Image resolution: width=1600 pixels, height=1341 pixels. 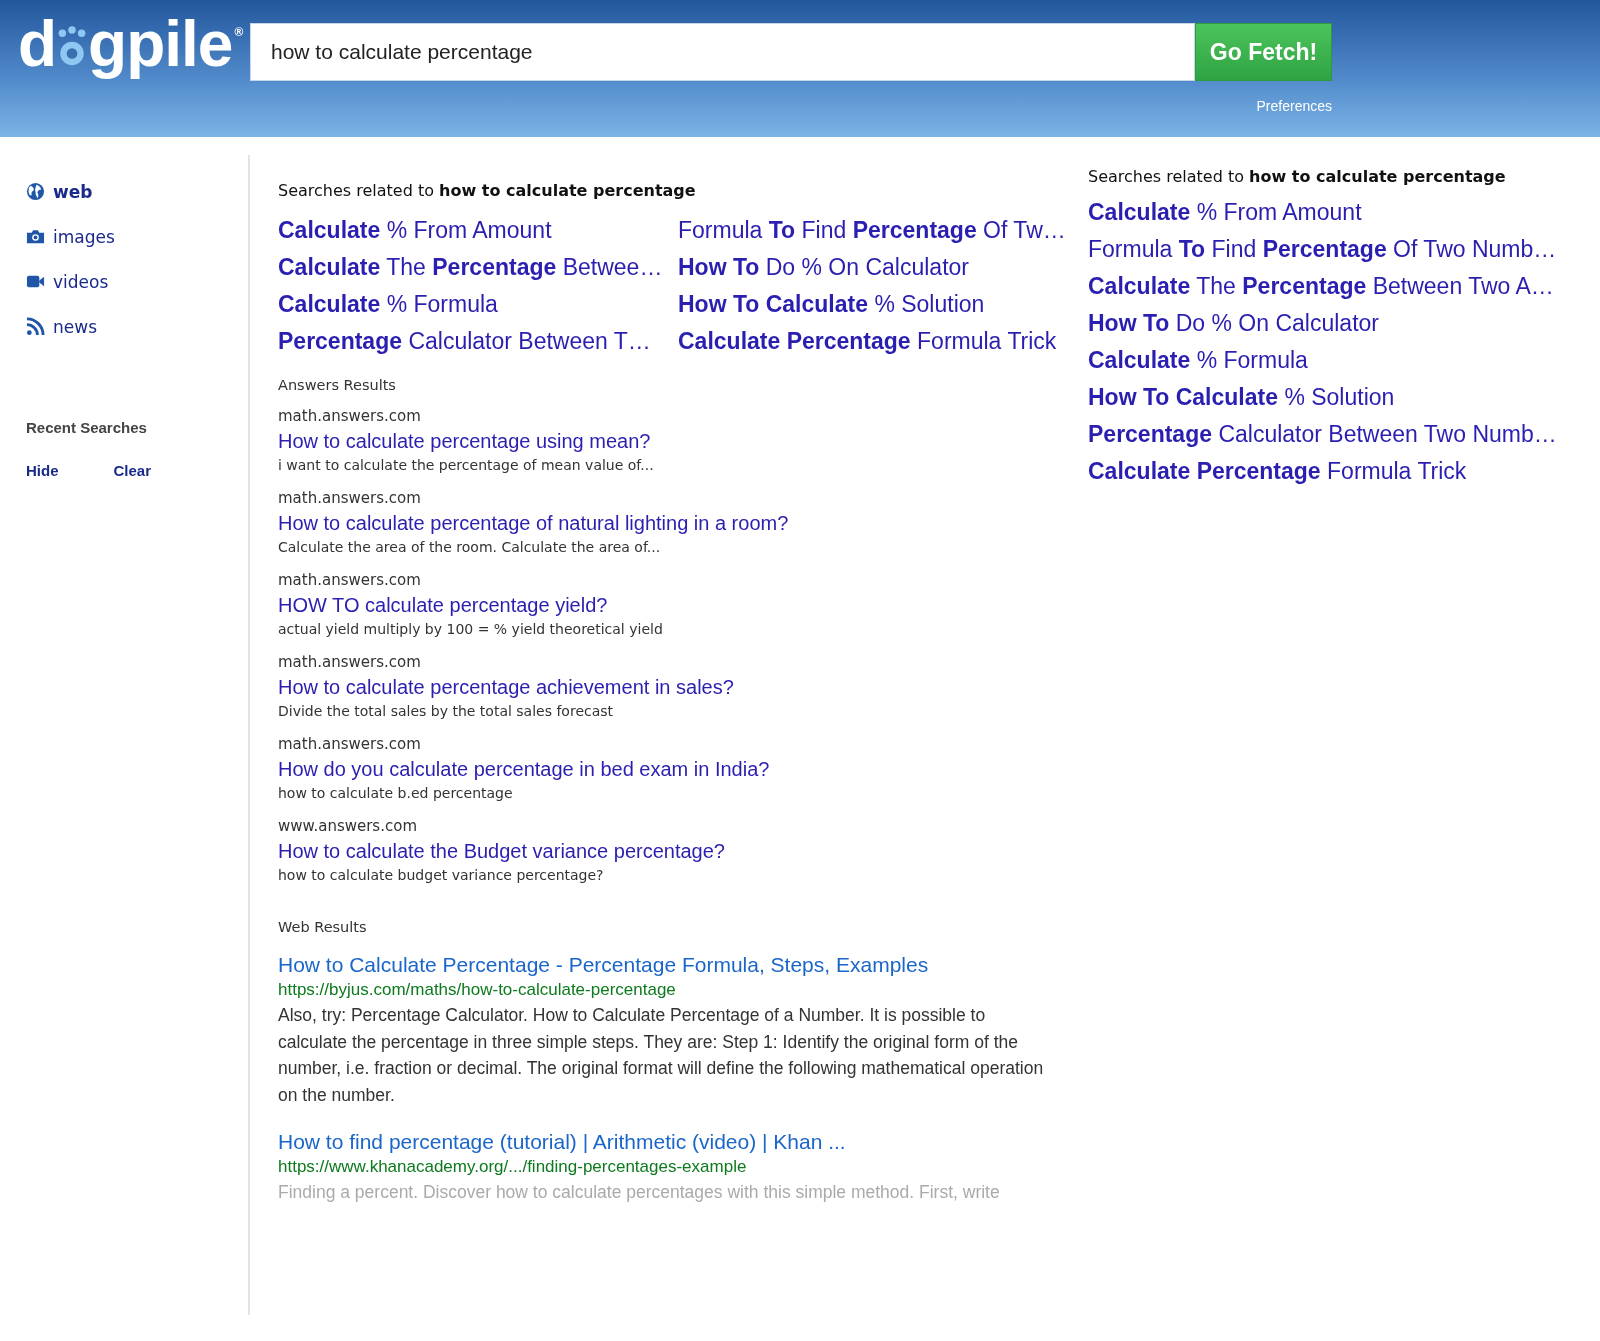 What do you see at coordinates (35, 236) in the screenshot?
I see `camera-icon` at bounding box center [35, 236].